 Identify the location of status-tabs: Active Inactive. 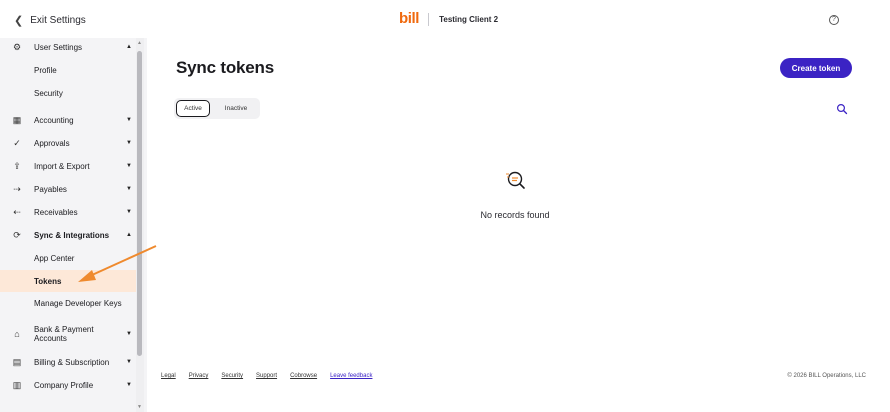
(217, 108).